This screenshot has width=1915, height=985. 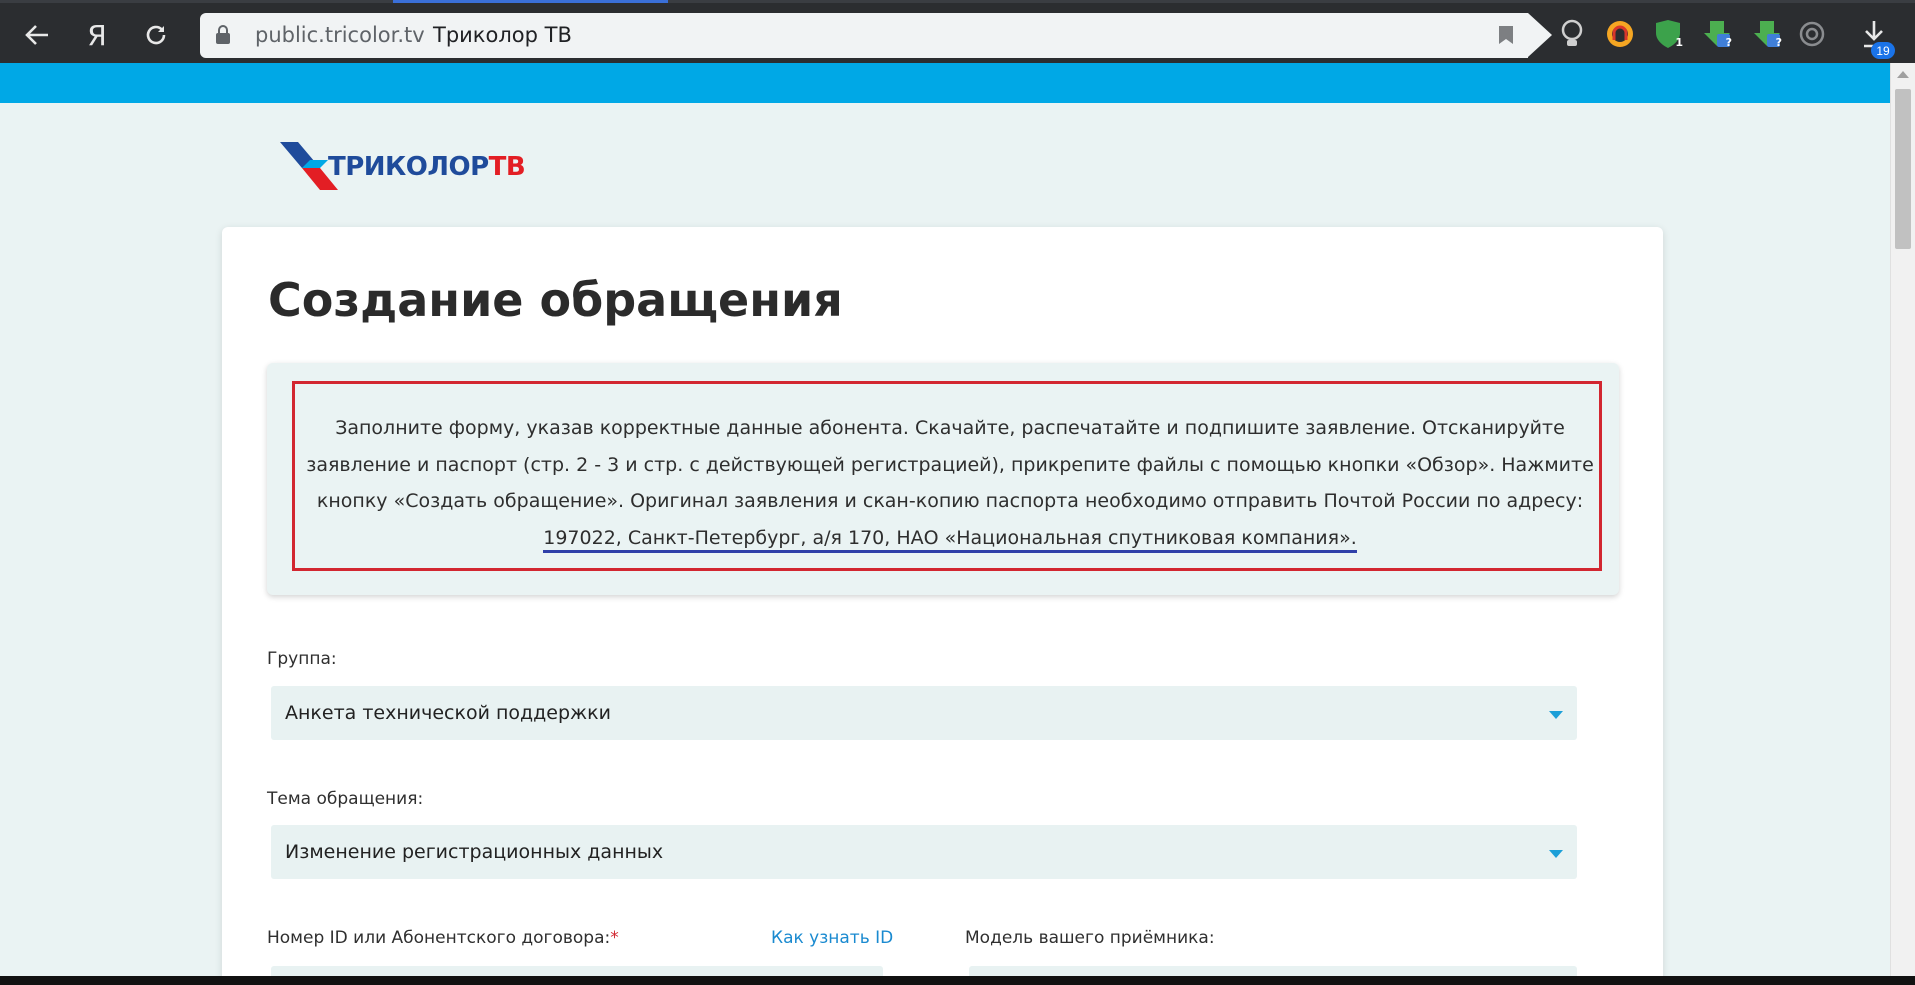 I want to click on spiral-extension, so click(x=1812, y=34).